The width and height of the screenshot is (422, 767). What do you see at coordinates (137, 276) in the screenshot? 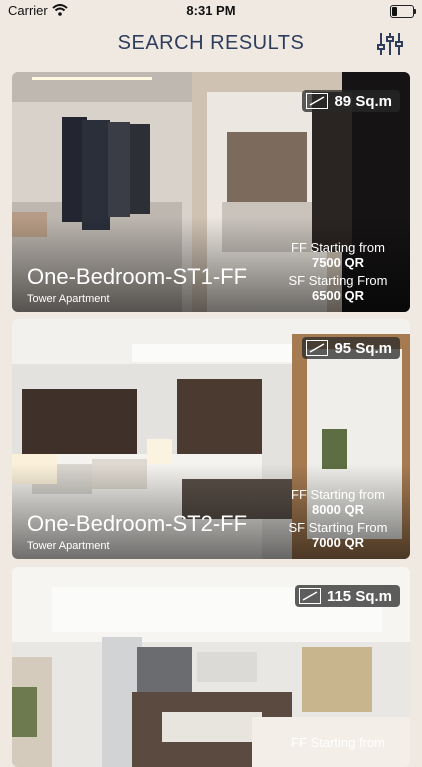
I see `unit-name: One-Bedroom-ST1-FF` at bounding box center [137, 276].